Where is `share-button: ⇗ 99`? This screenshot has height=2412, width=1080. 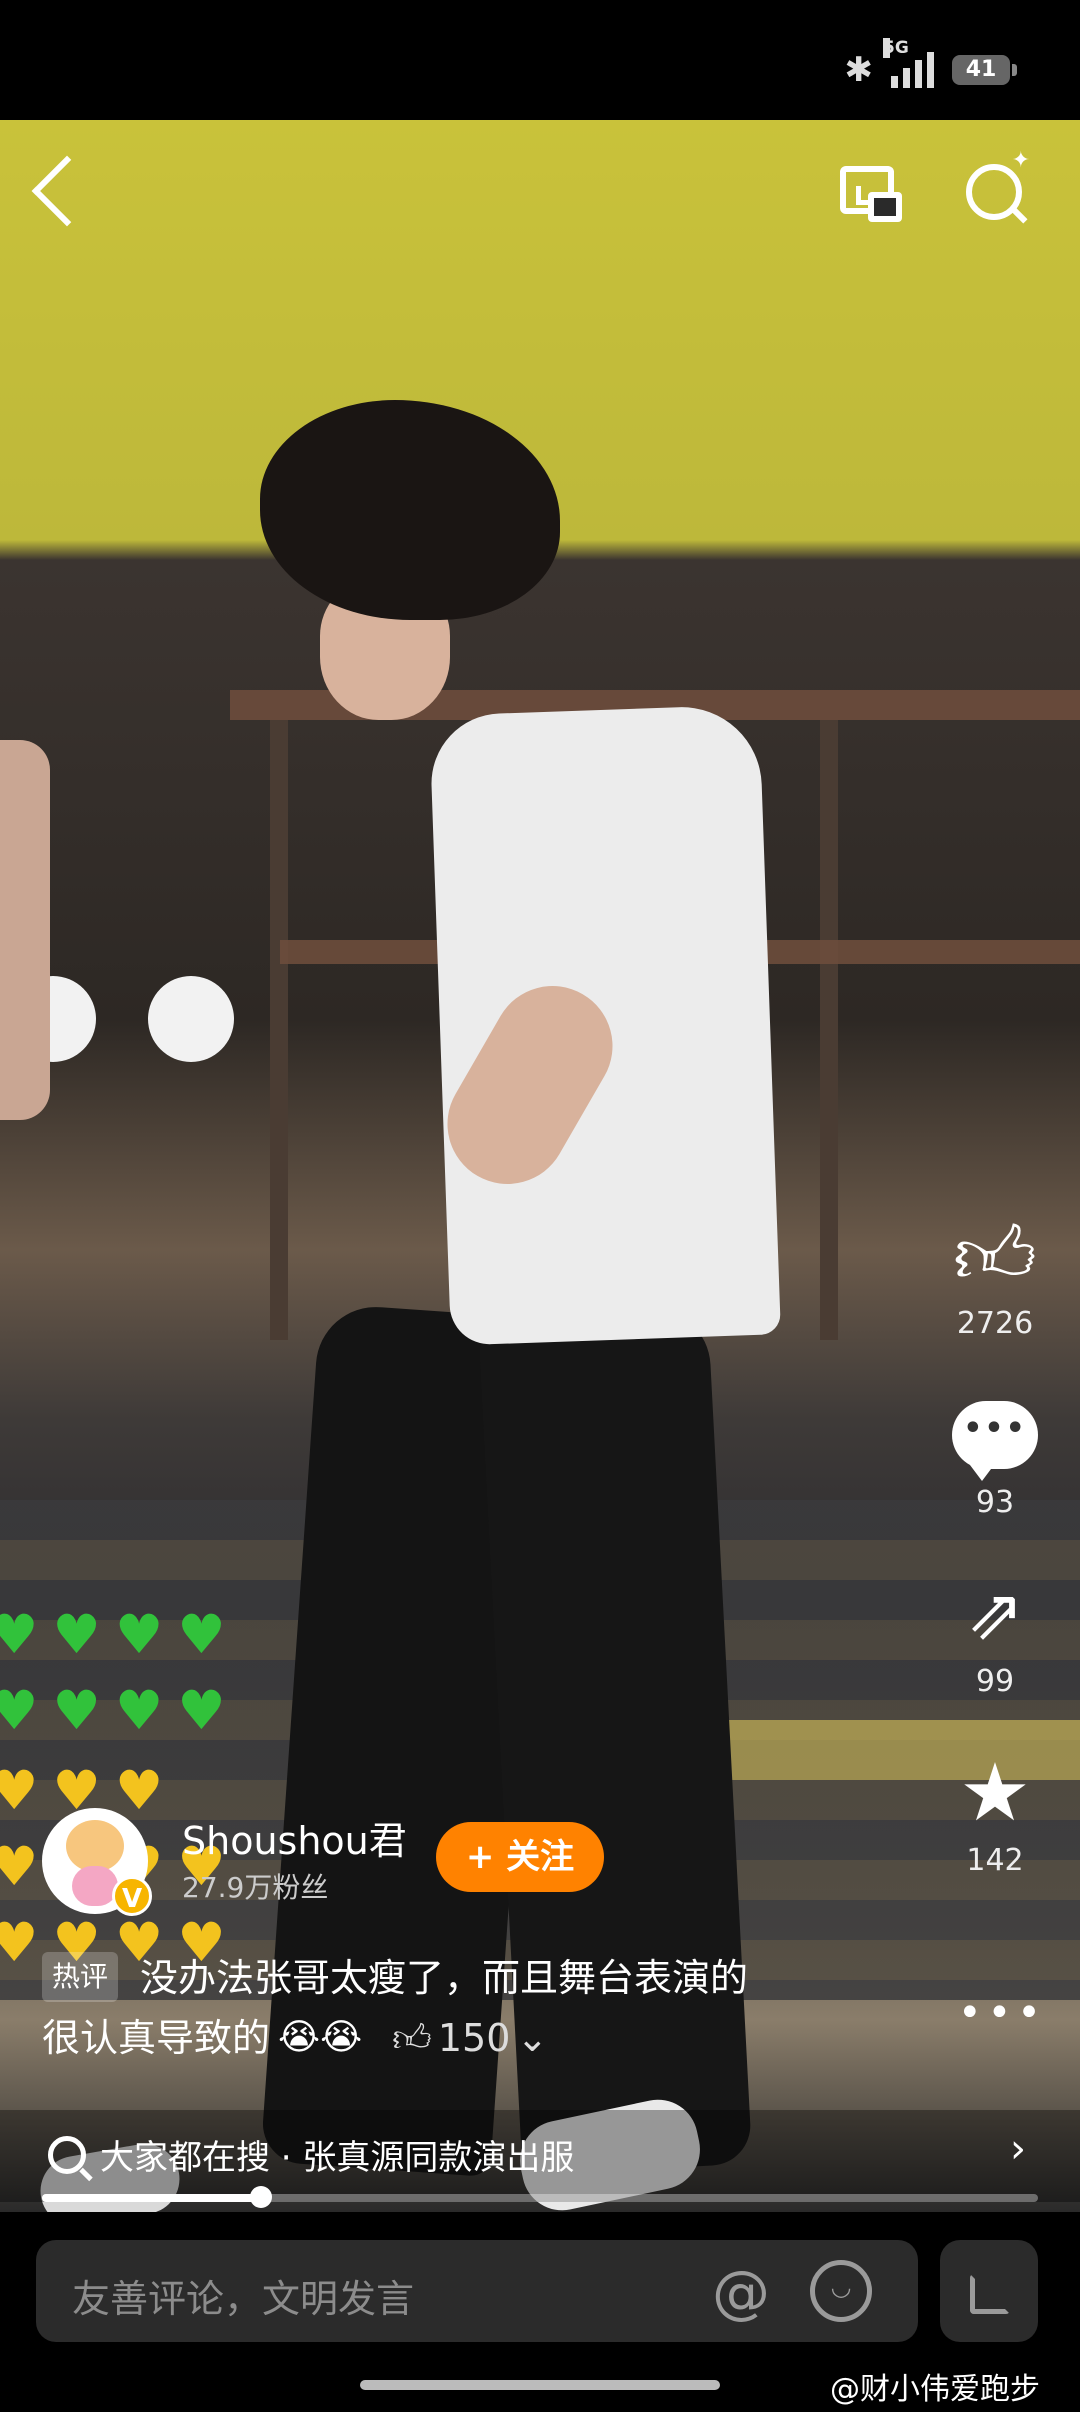
share-button: ⇗ 99 is located at coordinates (995, 1633).